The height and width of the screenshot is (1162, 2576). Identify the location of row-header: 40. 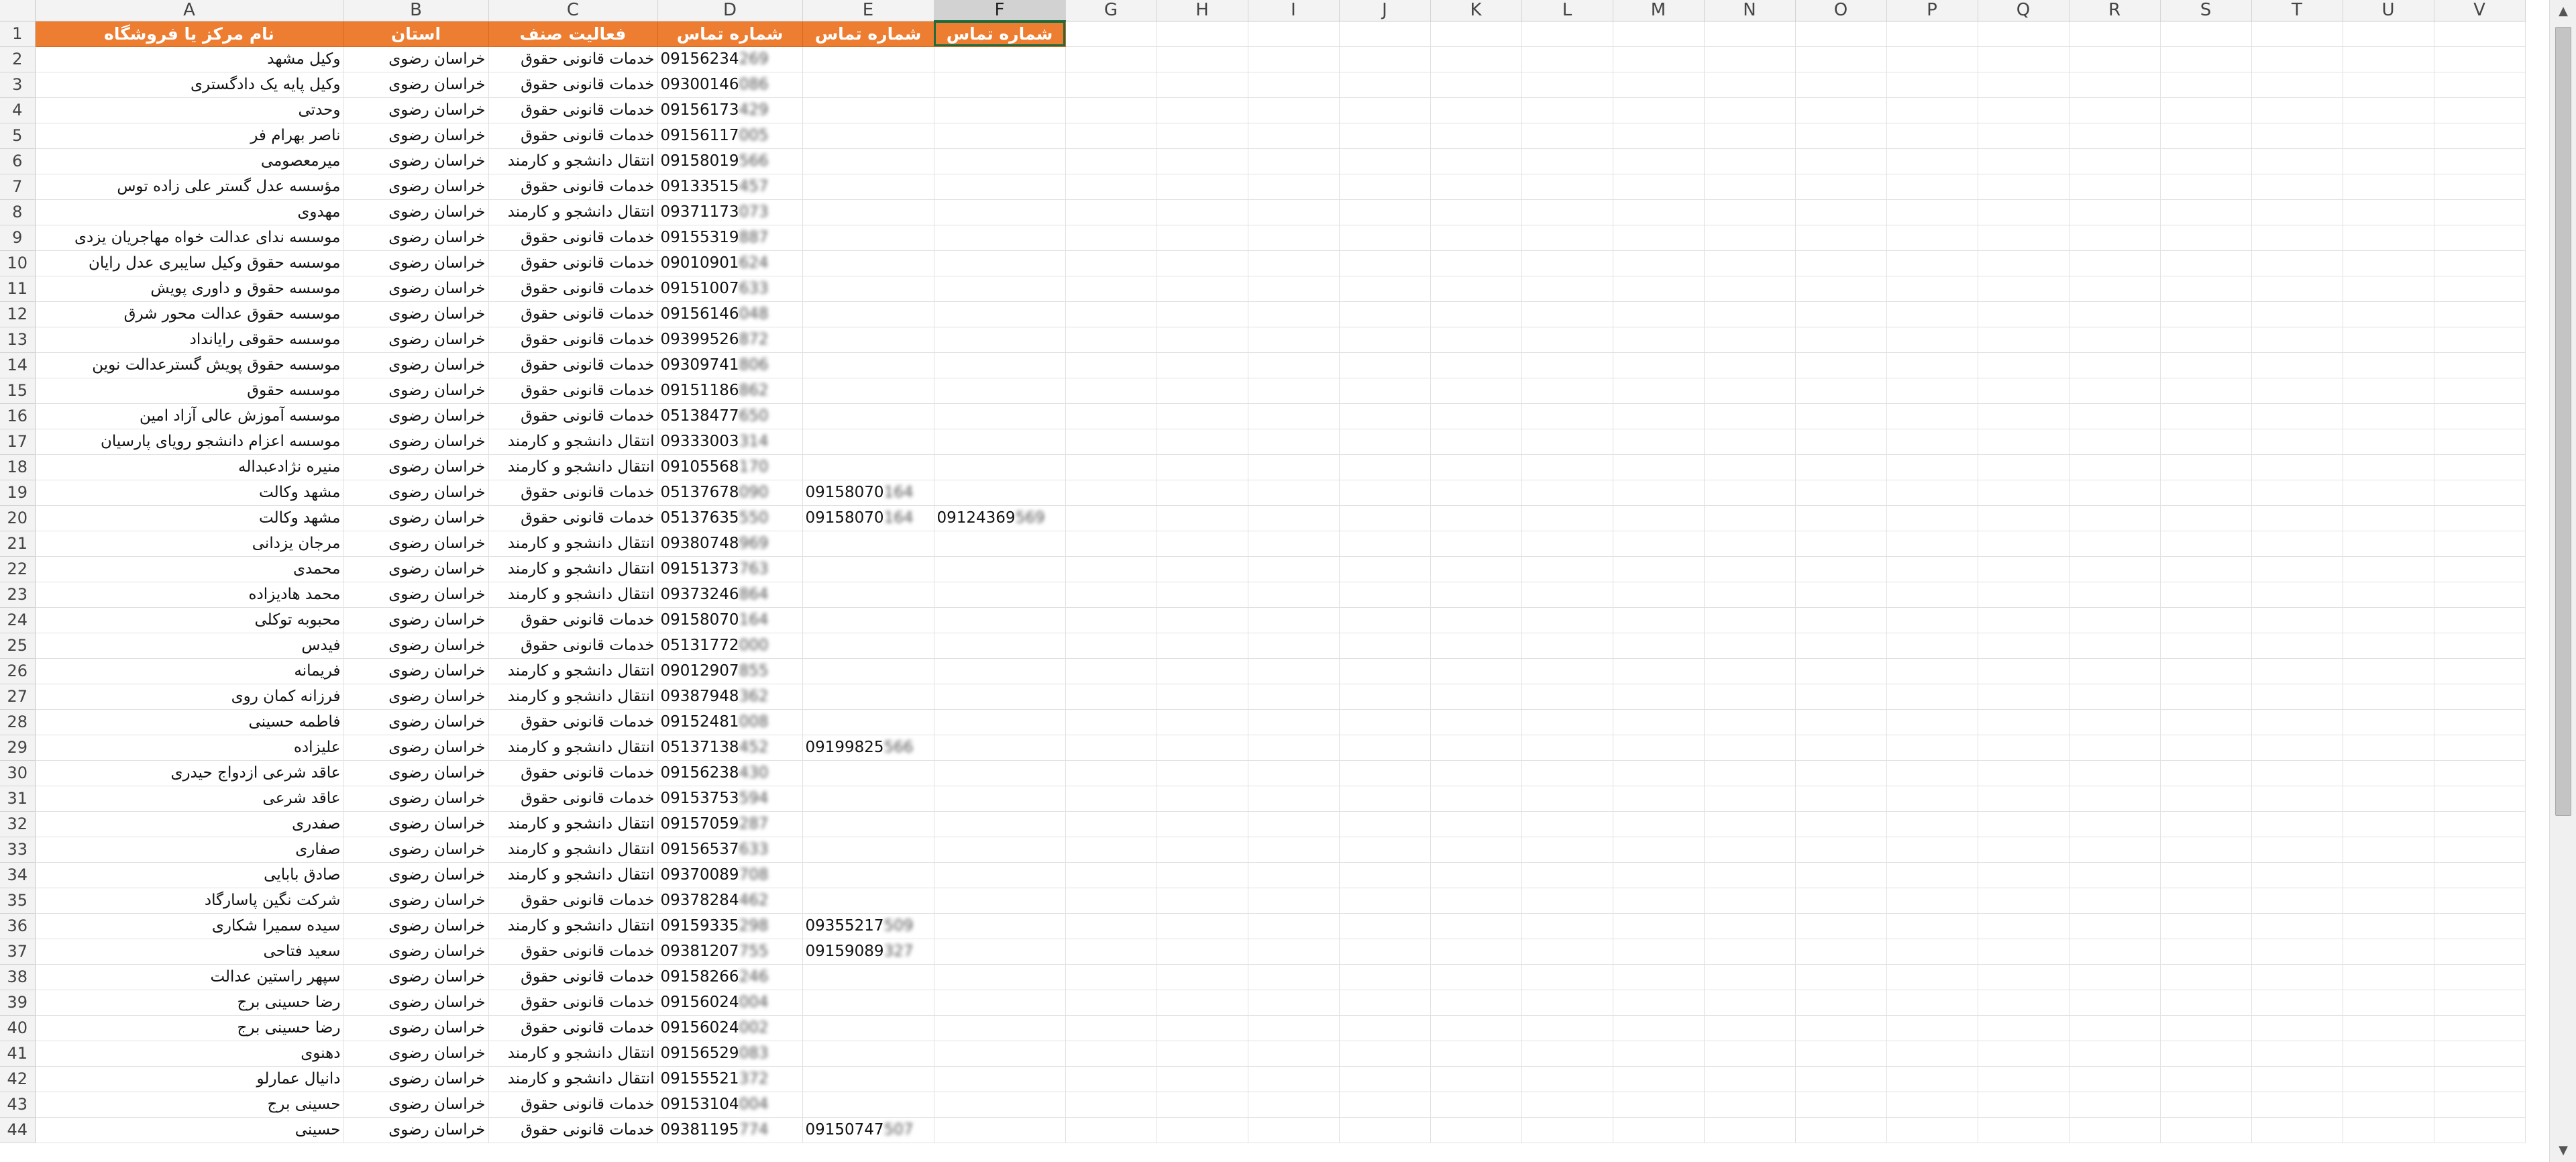
(18, 1028).